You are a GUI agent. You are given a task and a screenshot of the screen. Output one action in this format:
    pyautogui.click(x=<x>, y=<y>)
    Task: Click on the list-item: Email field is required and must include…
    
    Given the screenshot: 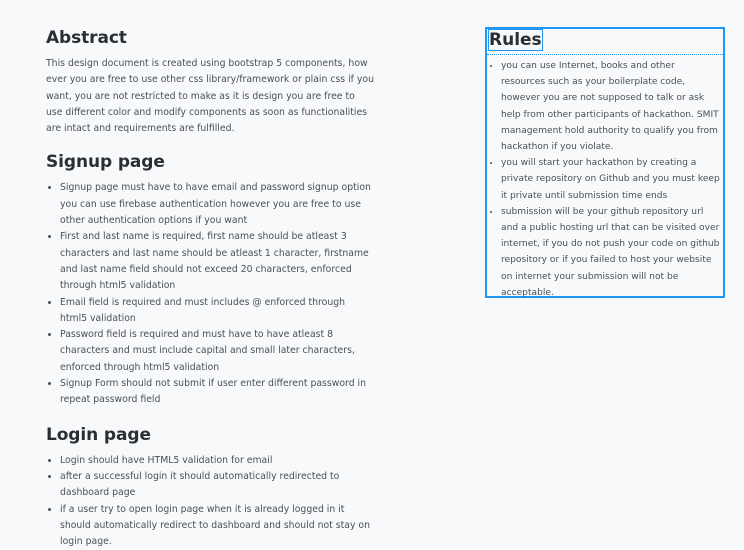 What is the action you would take?
    pyautogui.click(x=217, y=311)
    